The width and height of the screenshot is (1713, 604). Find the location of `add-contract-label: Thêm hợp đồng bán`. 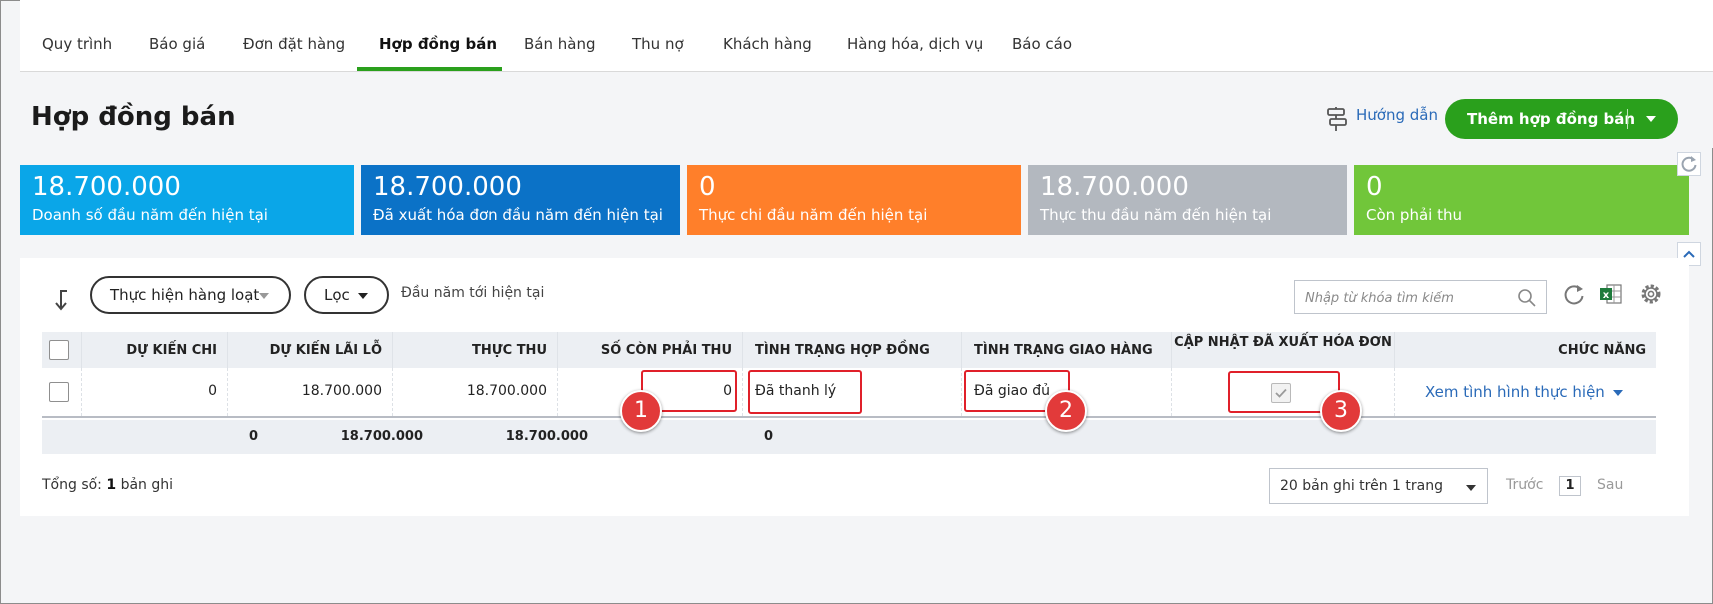

add-contract-label: Thêm hợp đồng bán is located at coordinates (1551, 119).